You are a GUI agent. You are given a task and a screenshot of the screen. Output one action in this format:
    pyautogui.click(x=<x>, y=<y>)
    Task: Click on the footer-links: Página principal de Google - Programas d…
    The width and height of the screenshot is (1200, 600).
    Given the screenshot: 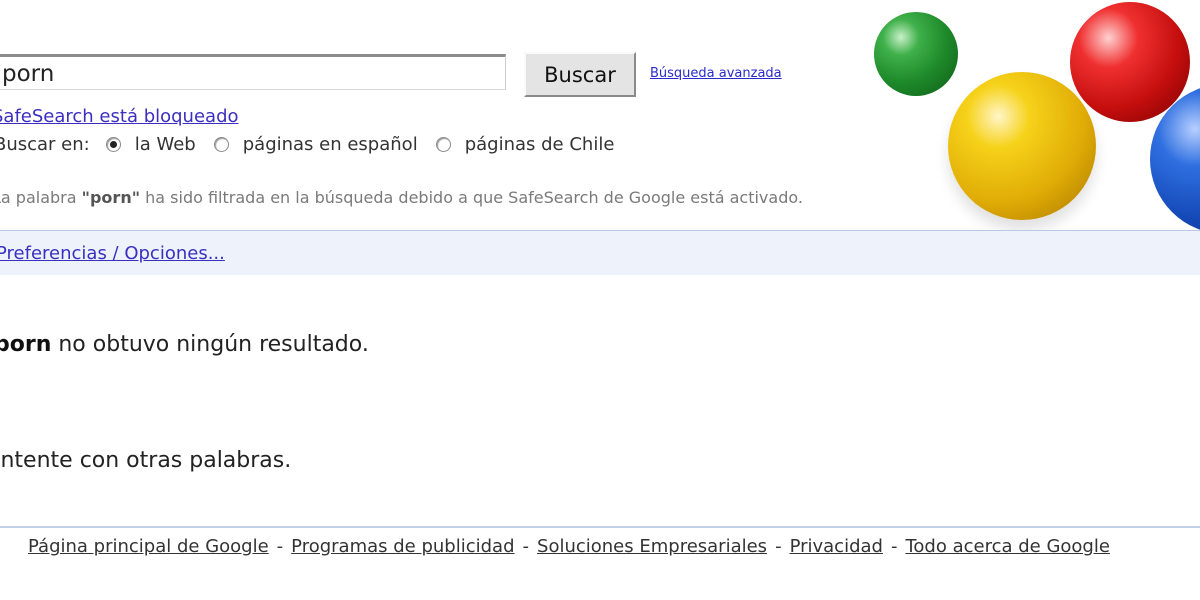 What is the action you would take?
    pyautogui.click(x=569, y=546)
    